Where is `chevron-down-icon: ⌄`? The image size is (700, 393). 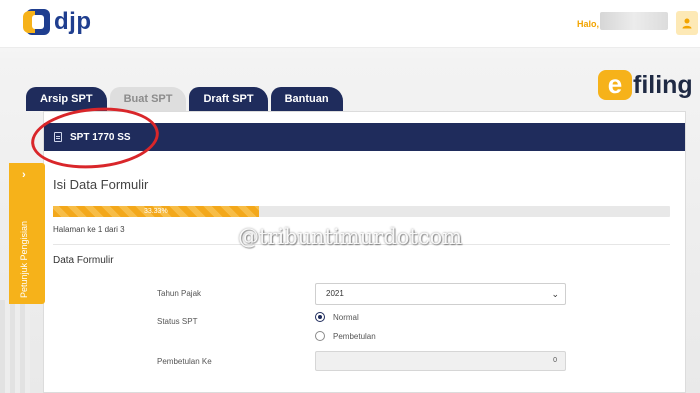 chevron-down-icon: ⌄ is located at coordinates (555, 294).